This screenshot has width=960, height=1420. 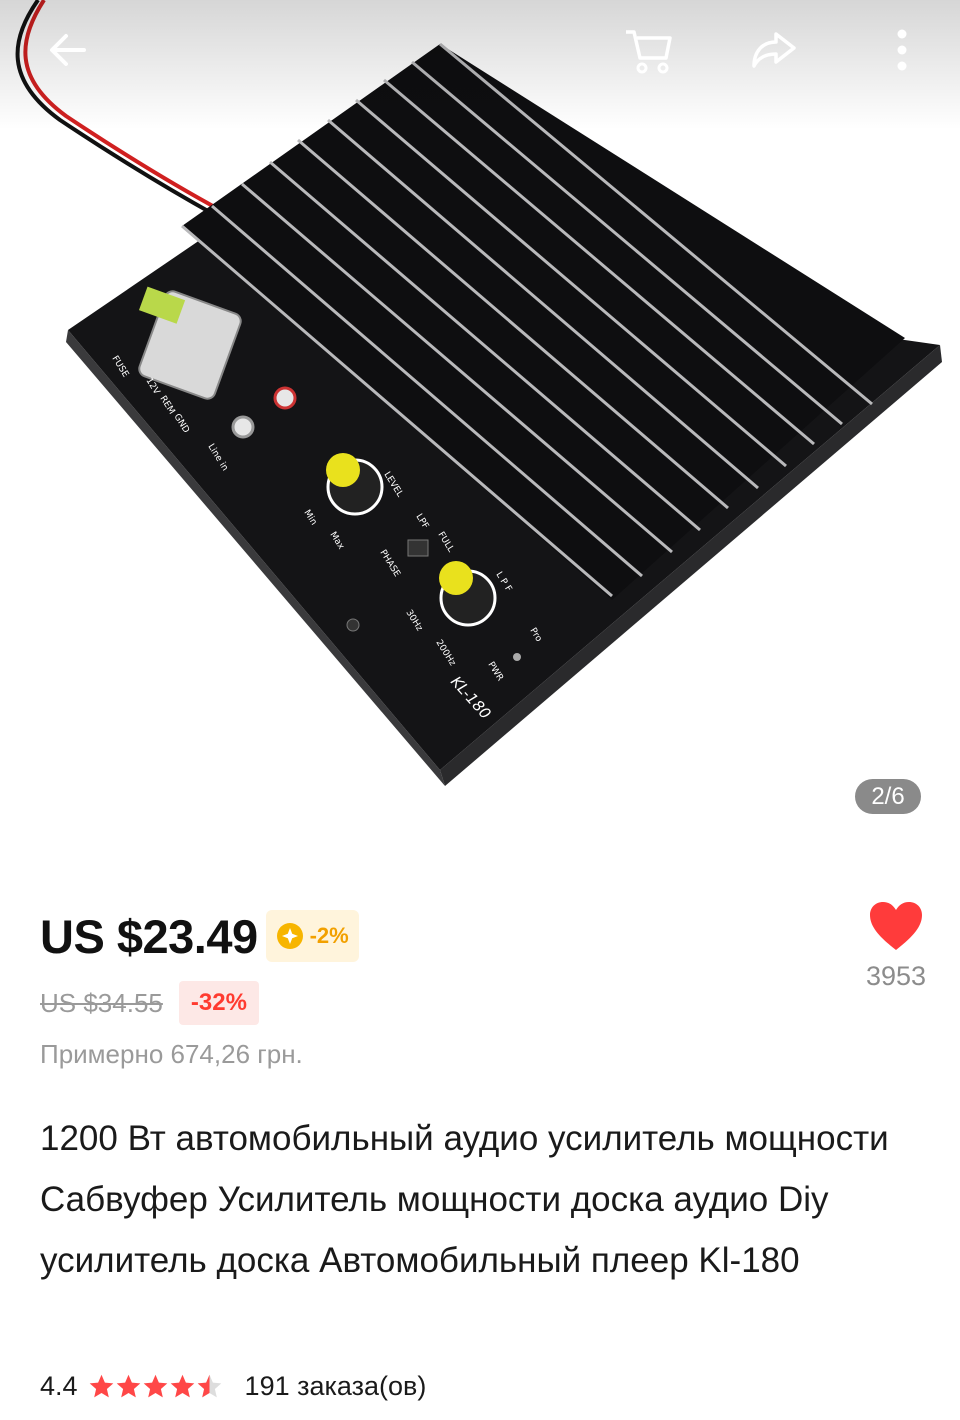 I want to click on back-button, so click(x=68, y=50).